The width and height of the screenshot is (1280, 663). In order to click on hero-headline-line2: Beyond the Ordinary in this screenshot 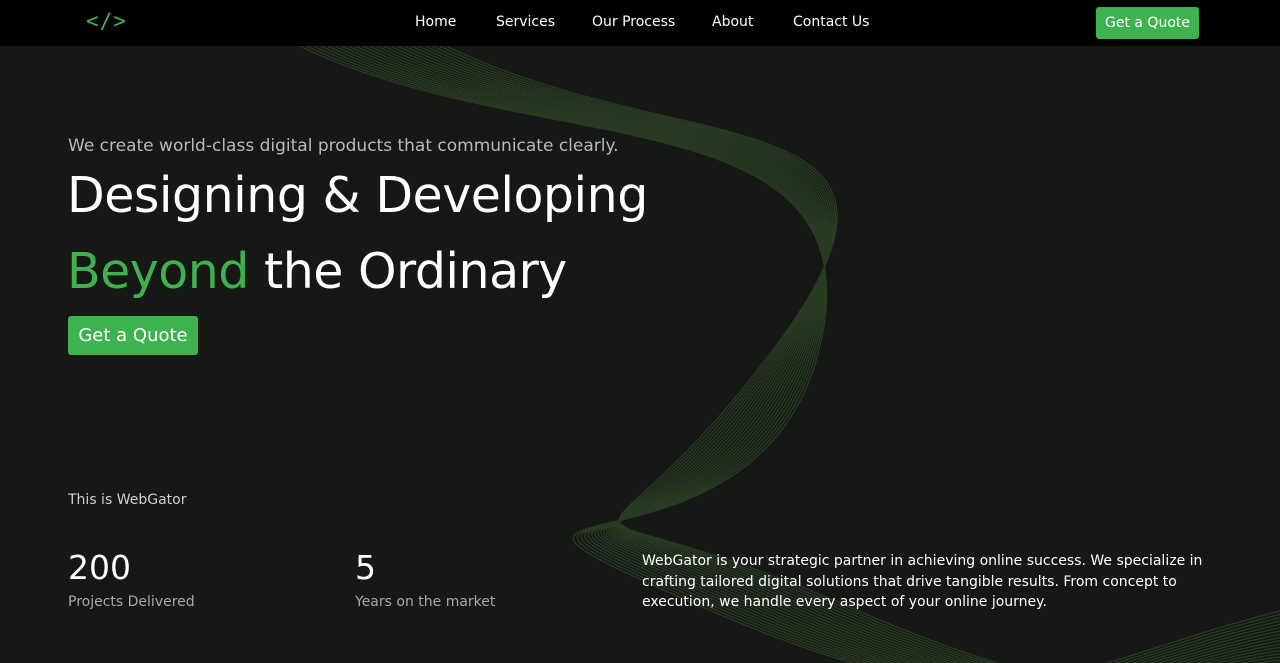, I will do `click(317, 271)`.